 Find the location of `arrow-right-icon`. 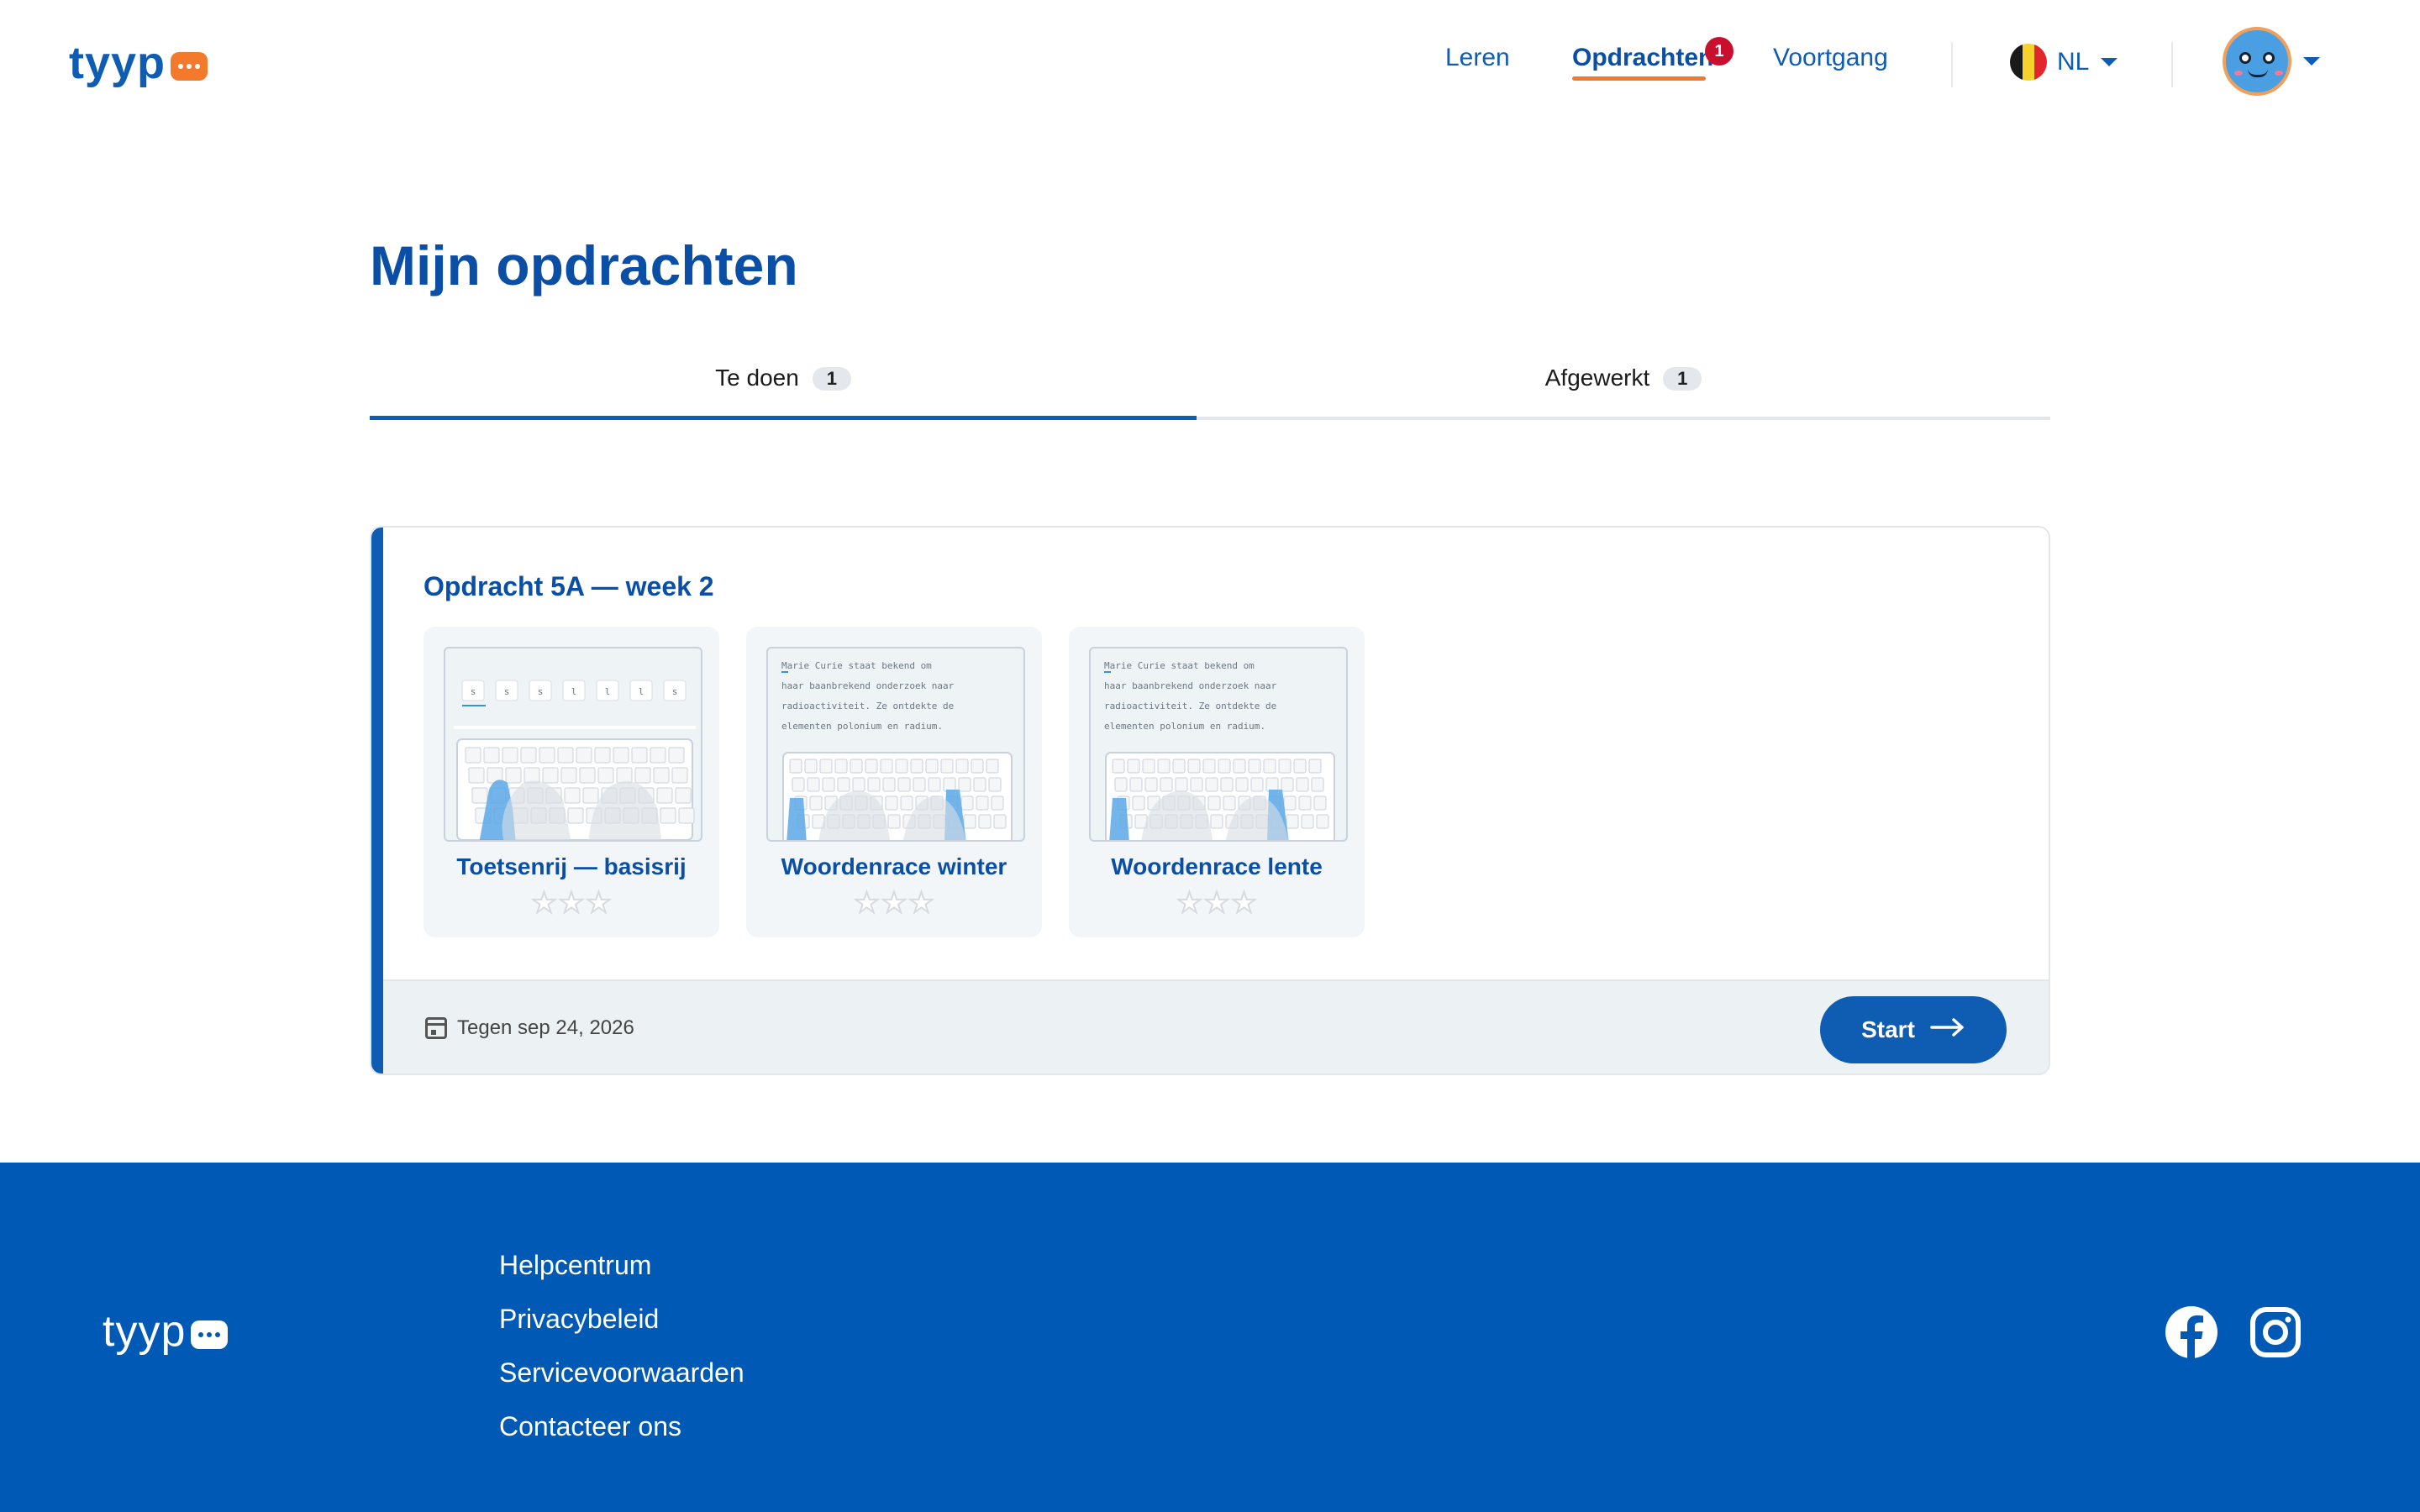

arrow-right-icon is located at coordinates (1947, 1029).